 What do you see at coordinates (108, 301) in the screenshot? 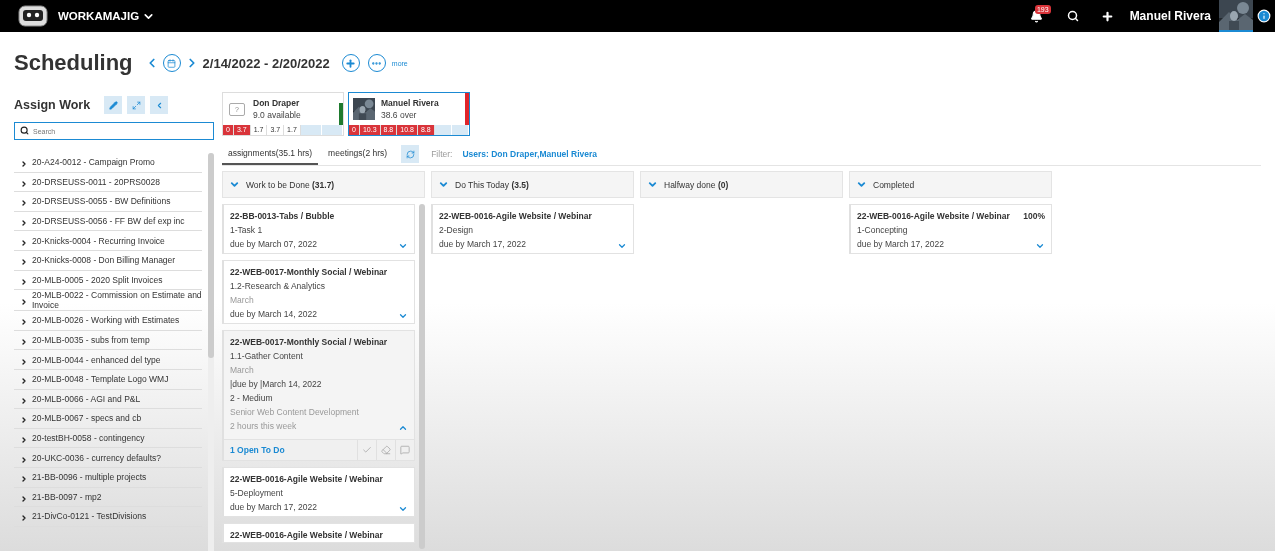
I see `project-item: 20-MLB-0022 - Commission on Estimate and Invoice` at bounding box center [108, 301].